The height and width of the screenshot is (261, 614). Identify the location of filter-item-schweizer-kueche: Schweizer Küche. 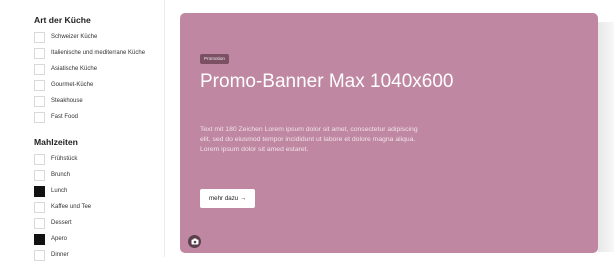
(99, 37).